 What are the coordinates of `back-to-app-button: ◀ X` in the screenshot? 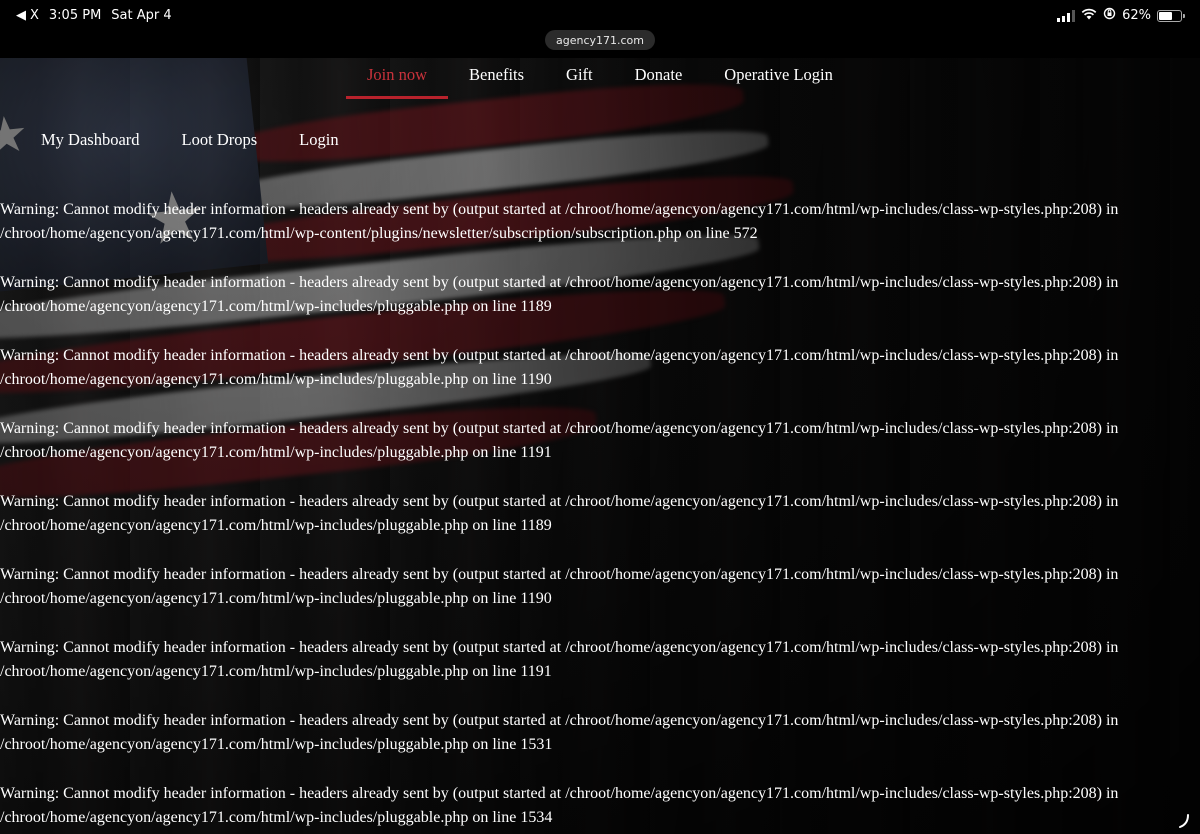 It's located at (27, 15).